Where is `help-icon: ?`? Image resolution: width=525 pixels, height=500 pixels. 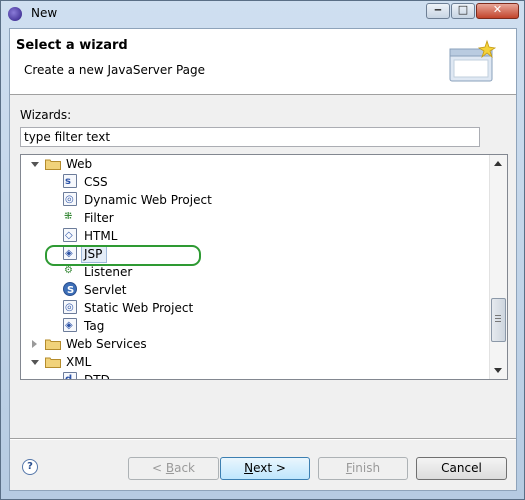
help-icon: ? is located at coordinates (30, 467).